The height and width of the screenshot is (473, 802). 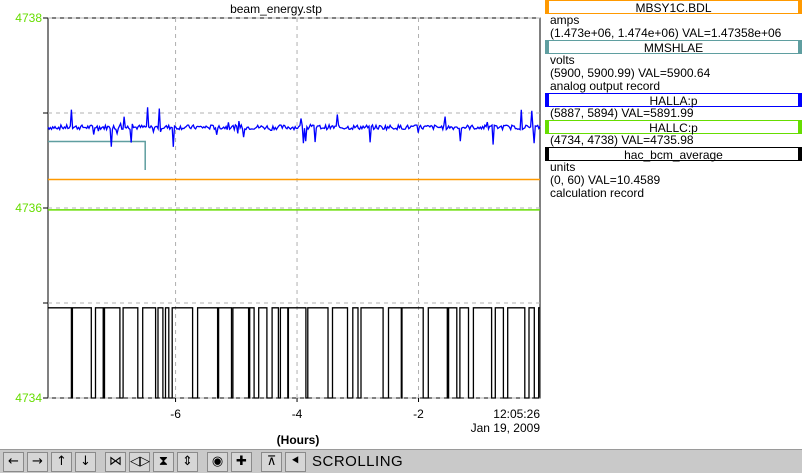 I want to click on zoom-y-in-icon: ⧗, so click(x=163, y=461).